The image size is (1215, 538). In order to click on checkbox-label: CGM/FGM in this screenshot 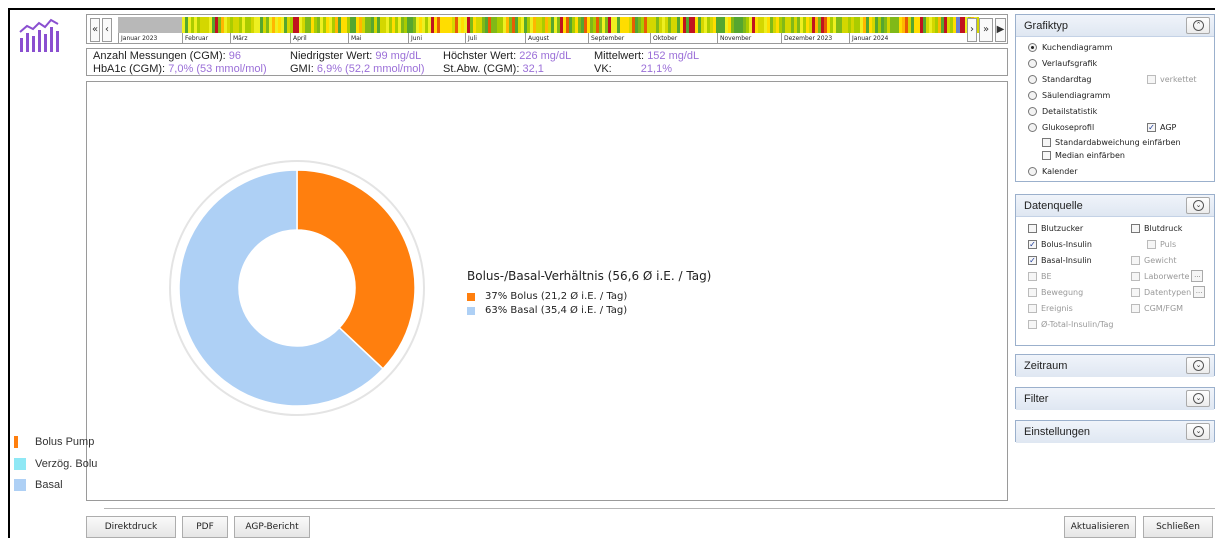, I will do `click(1164, 308)`.